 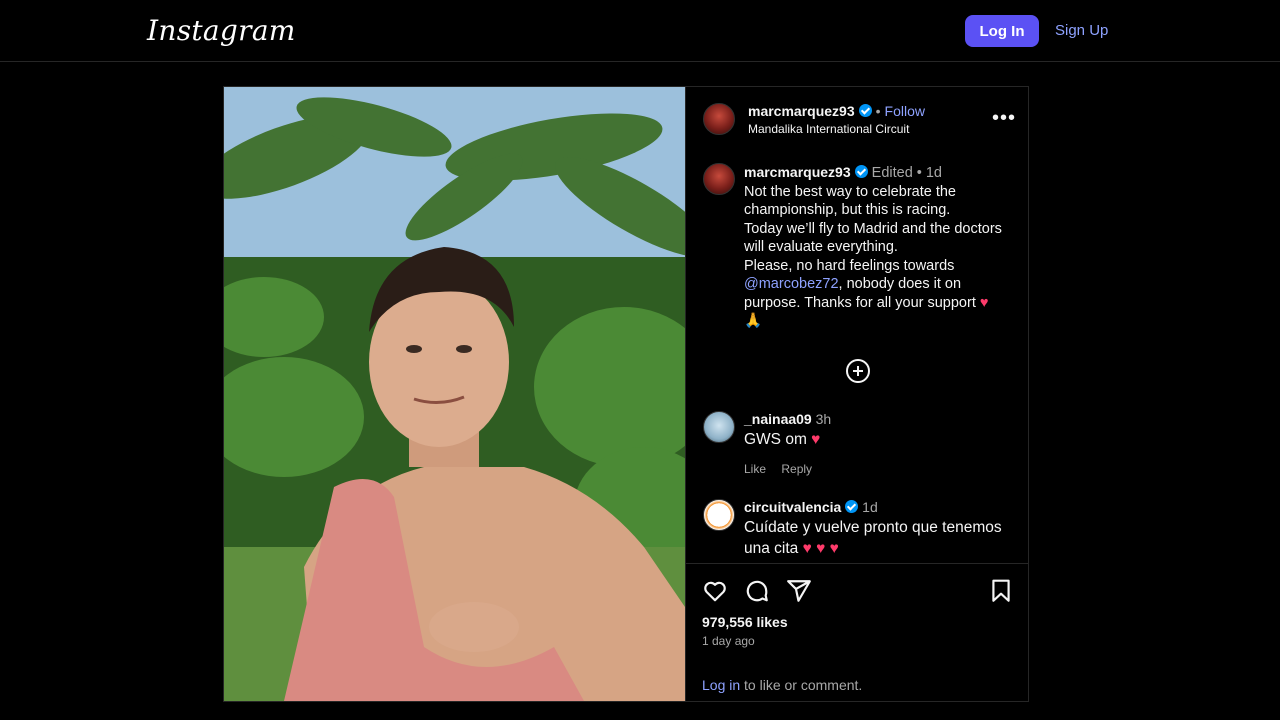 I want to click on comment-icon, so click(x=757, y=591).